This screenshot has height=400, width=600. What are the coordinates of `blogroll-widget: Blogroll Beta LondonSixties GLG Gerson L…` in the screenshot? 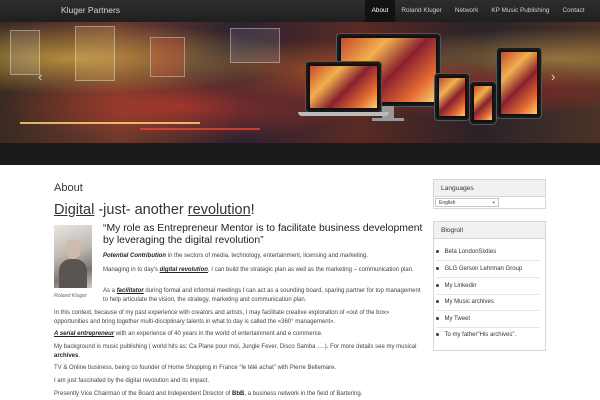 It's located at (489, 286).